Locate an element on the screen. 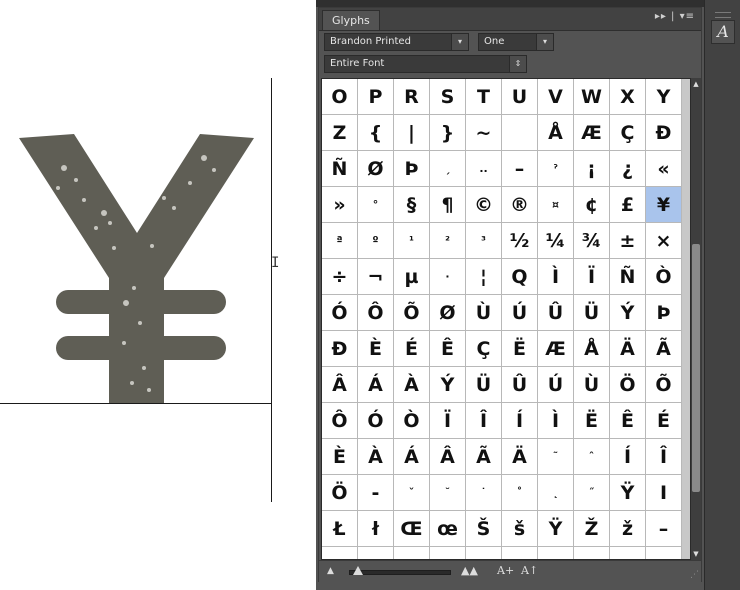 This screenshot has height=590, width=740. glyph-cell: | is located at coordinates (412, 133).